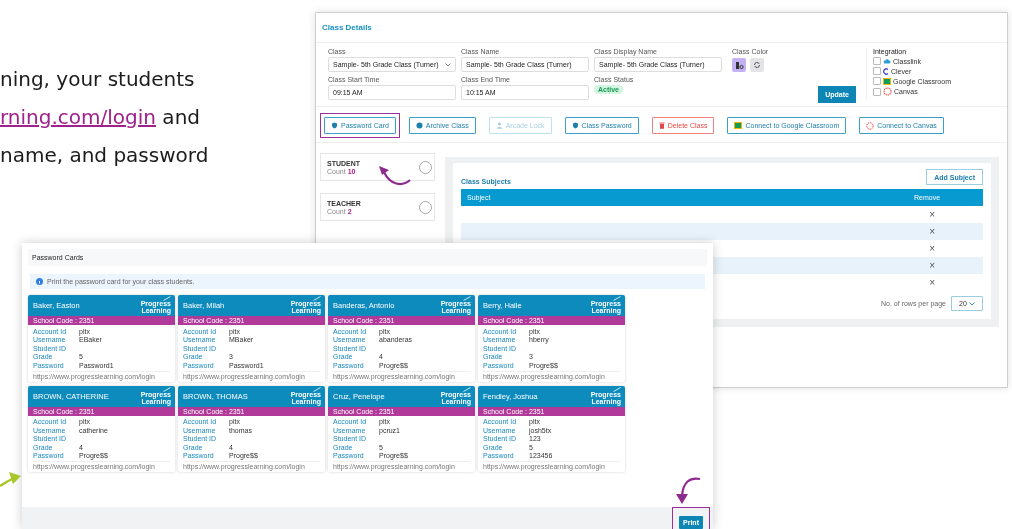  What do you see at coordinates (78, 117) in the screenshot?
I see `login-link: rning.com/login` at bounding box center [78, 117].